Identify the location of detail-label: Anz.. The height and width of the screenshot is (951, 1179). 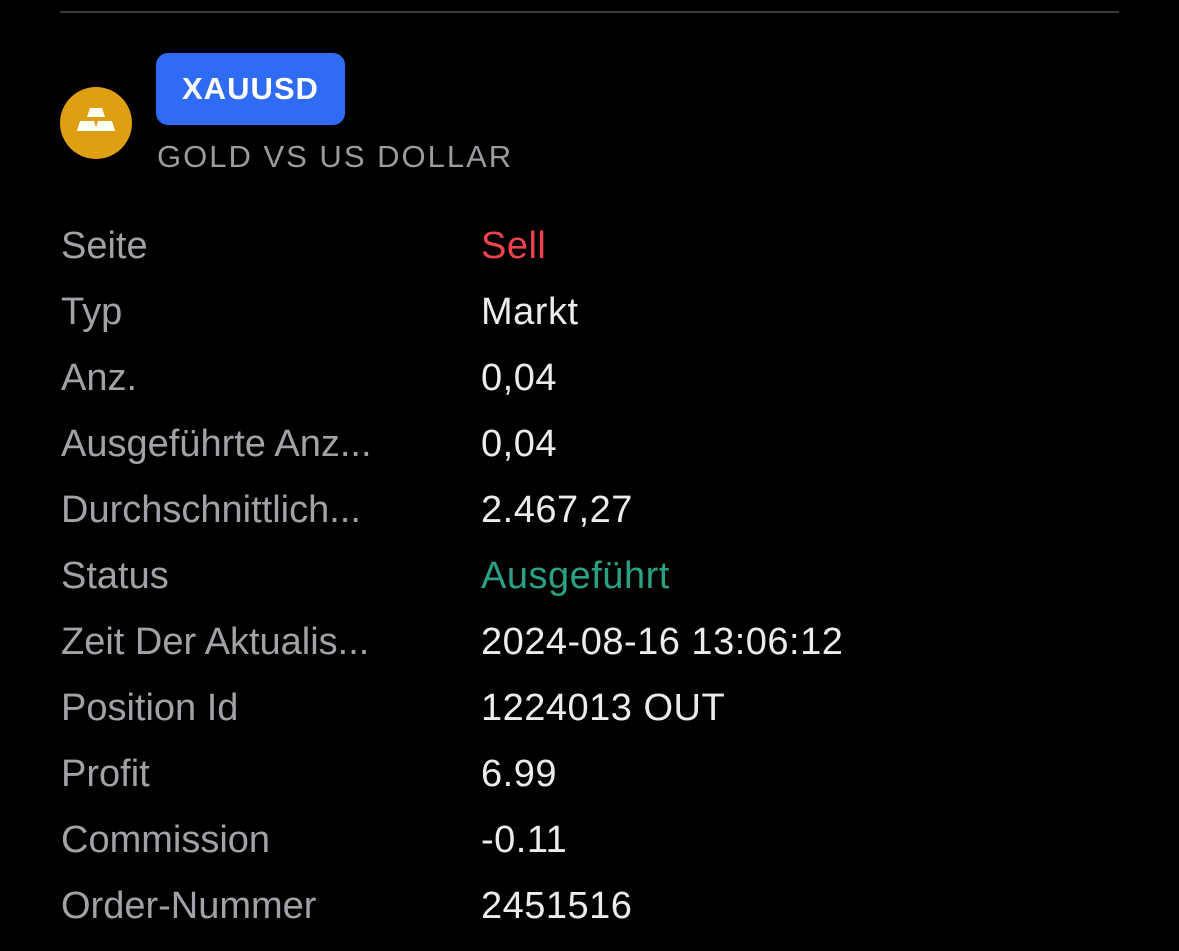
(99, 378).